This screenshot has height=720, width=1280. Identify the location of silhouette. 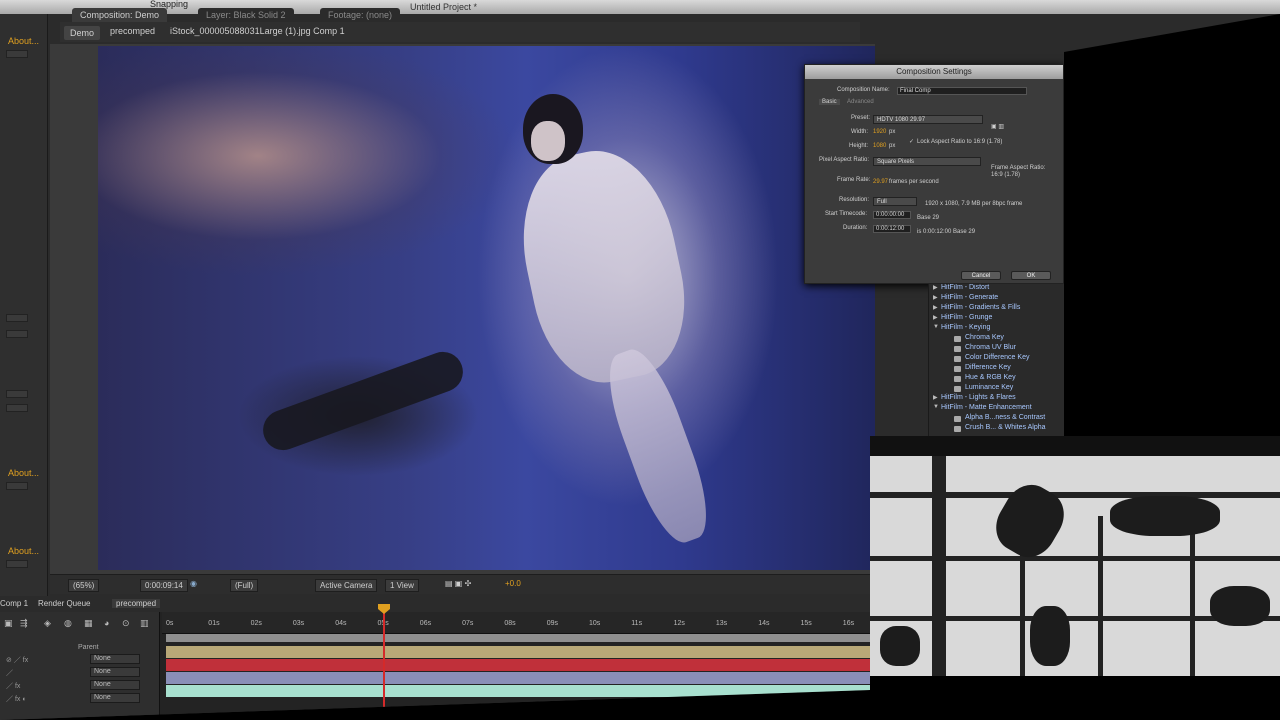
(1030, 521).